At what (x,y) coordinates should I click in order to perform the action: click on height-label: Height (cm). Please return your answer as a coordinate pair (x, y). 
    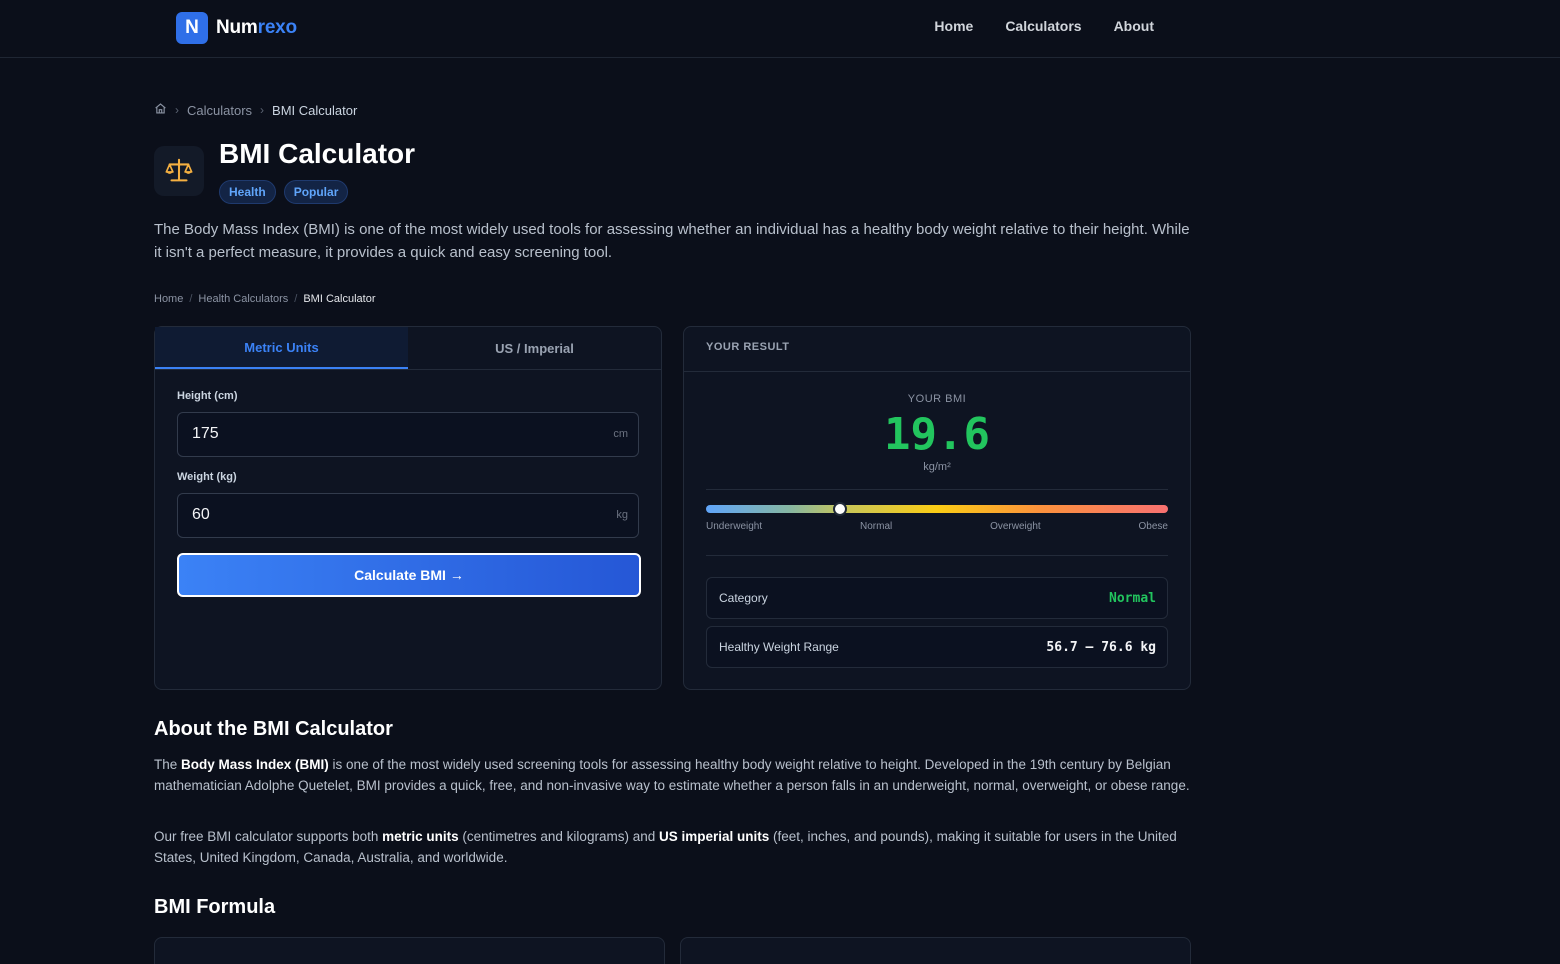
    Looking at the image, I should click on (207, 396).